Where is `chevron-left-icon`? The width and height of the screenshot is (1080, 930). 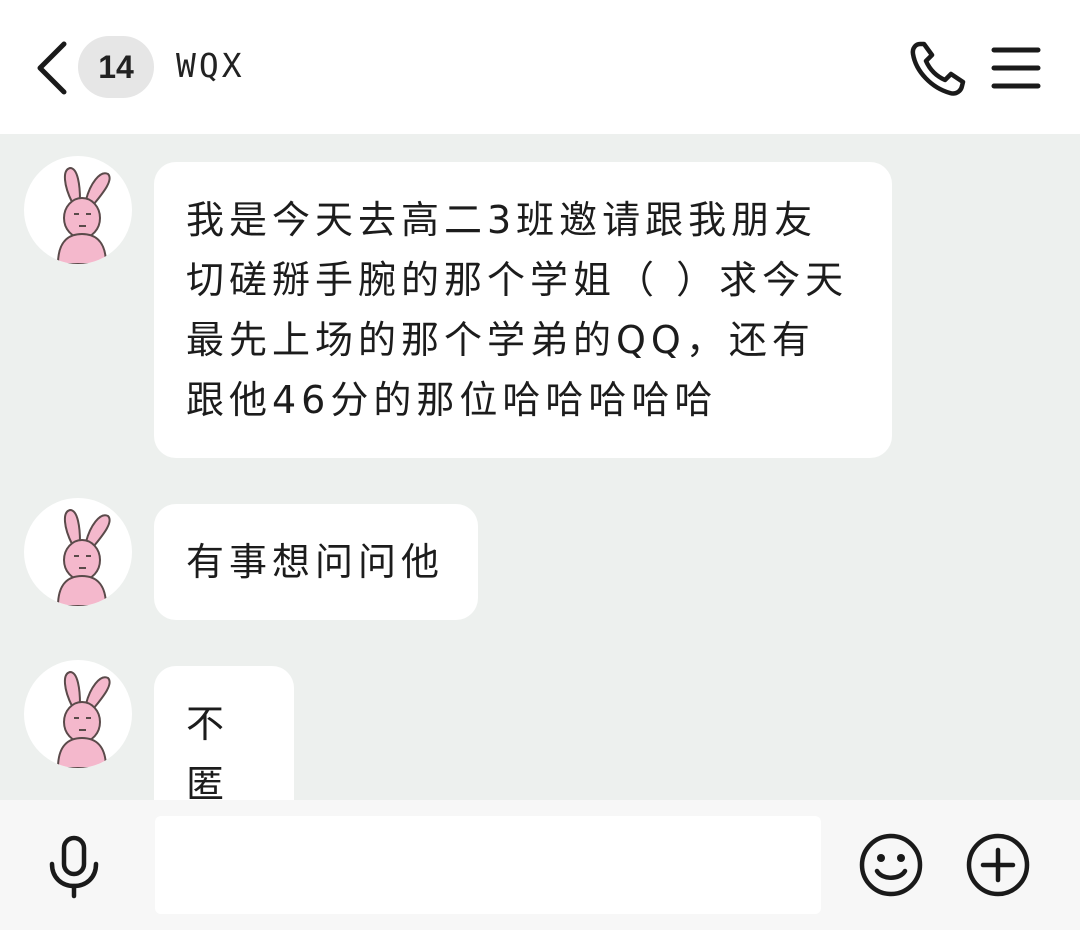 chevron-left-icon is located at coordinates (52, 68).